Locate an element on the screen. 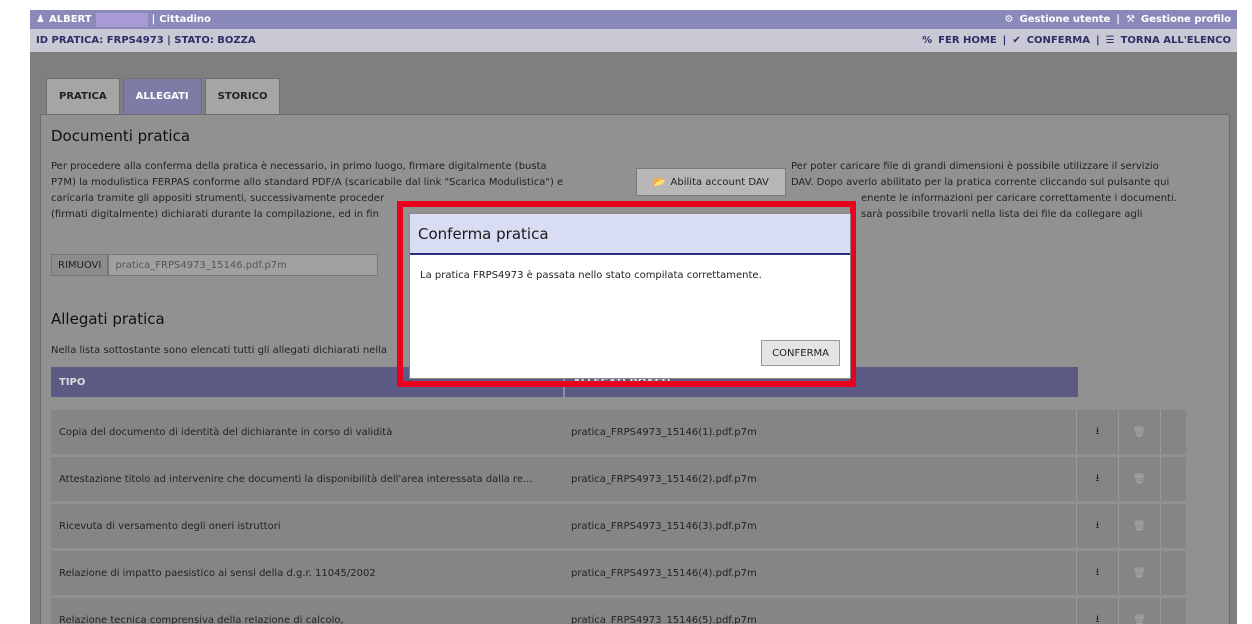  dialog-confirm-button: CONFERMA is located at coordinates (800, 353).